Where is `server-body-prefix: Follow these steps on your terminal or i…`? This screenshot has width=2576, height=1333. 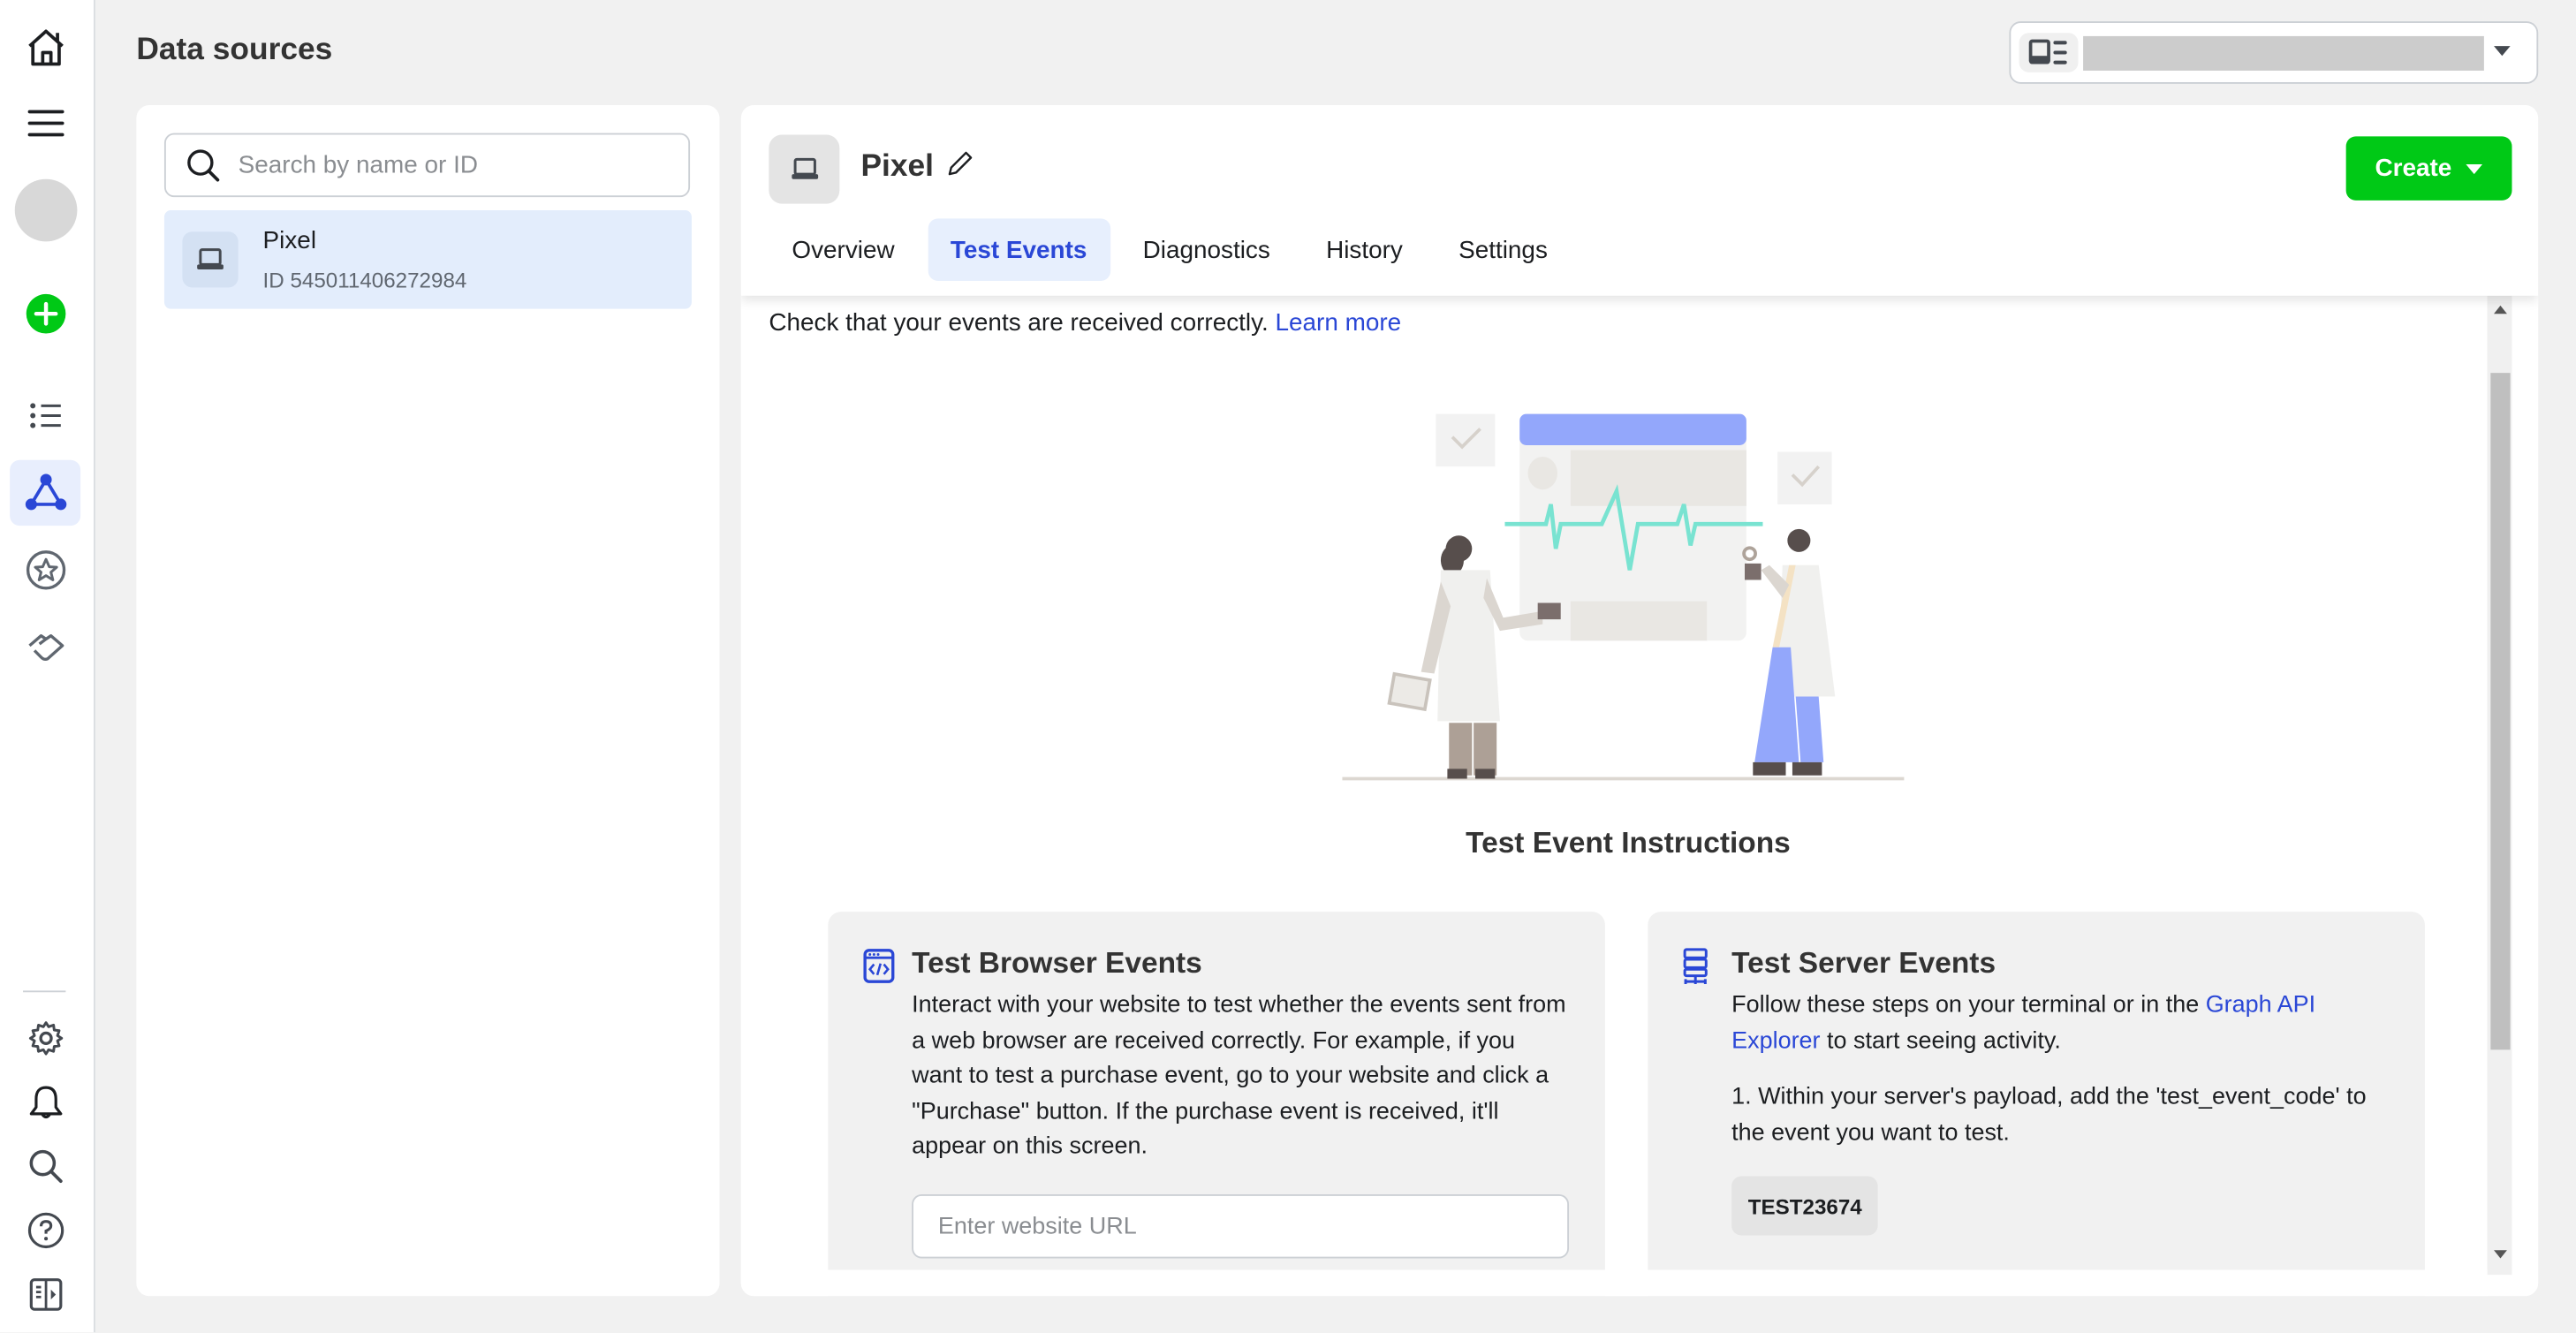 server-body-prefix: Follow these steps on your terminal or i… is located at coordinates (1965, 1005).